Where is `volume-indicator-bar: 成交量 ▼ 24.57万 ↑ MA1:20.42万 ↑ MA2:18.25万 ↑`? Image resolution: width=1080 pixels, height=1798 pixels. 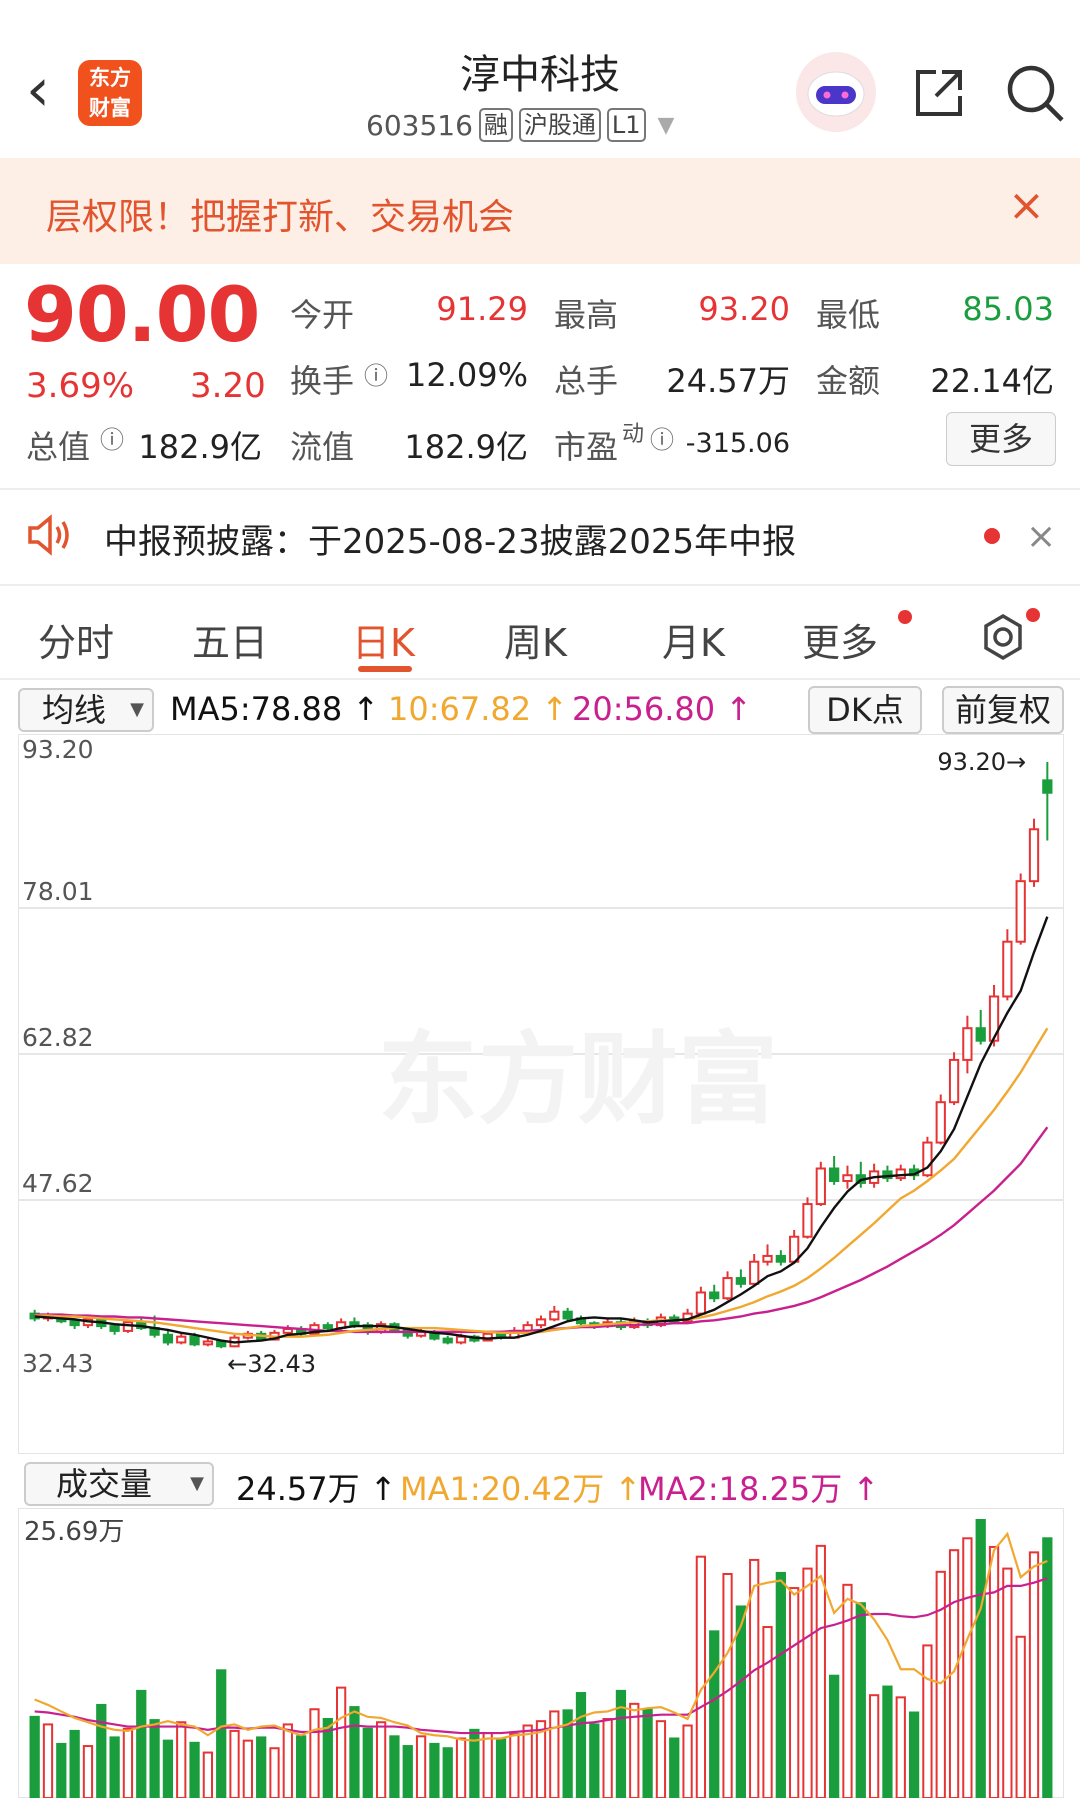 volume-indicator-bar: 成交量 ▼ 24.57万 ↑ MA1:20.42万 ↑ MA2:18.25万 ↑ is located at coordinates (541, 1483).